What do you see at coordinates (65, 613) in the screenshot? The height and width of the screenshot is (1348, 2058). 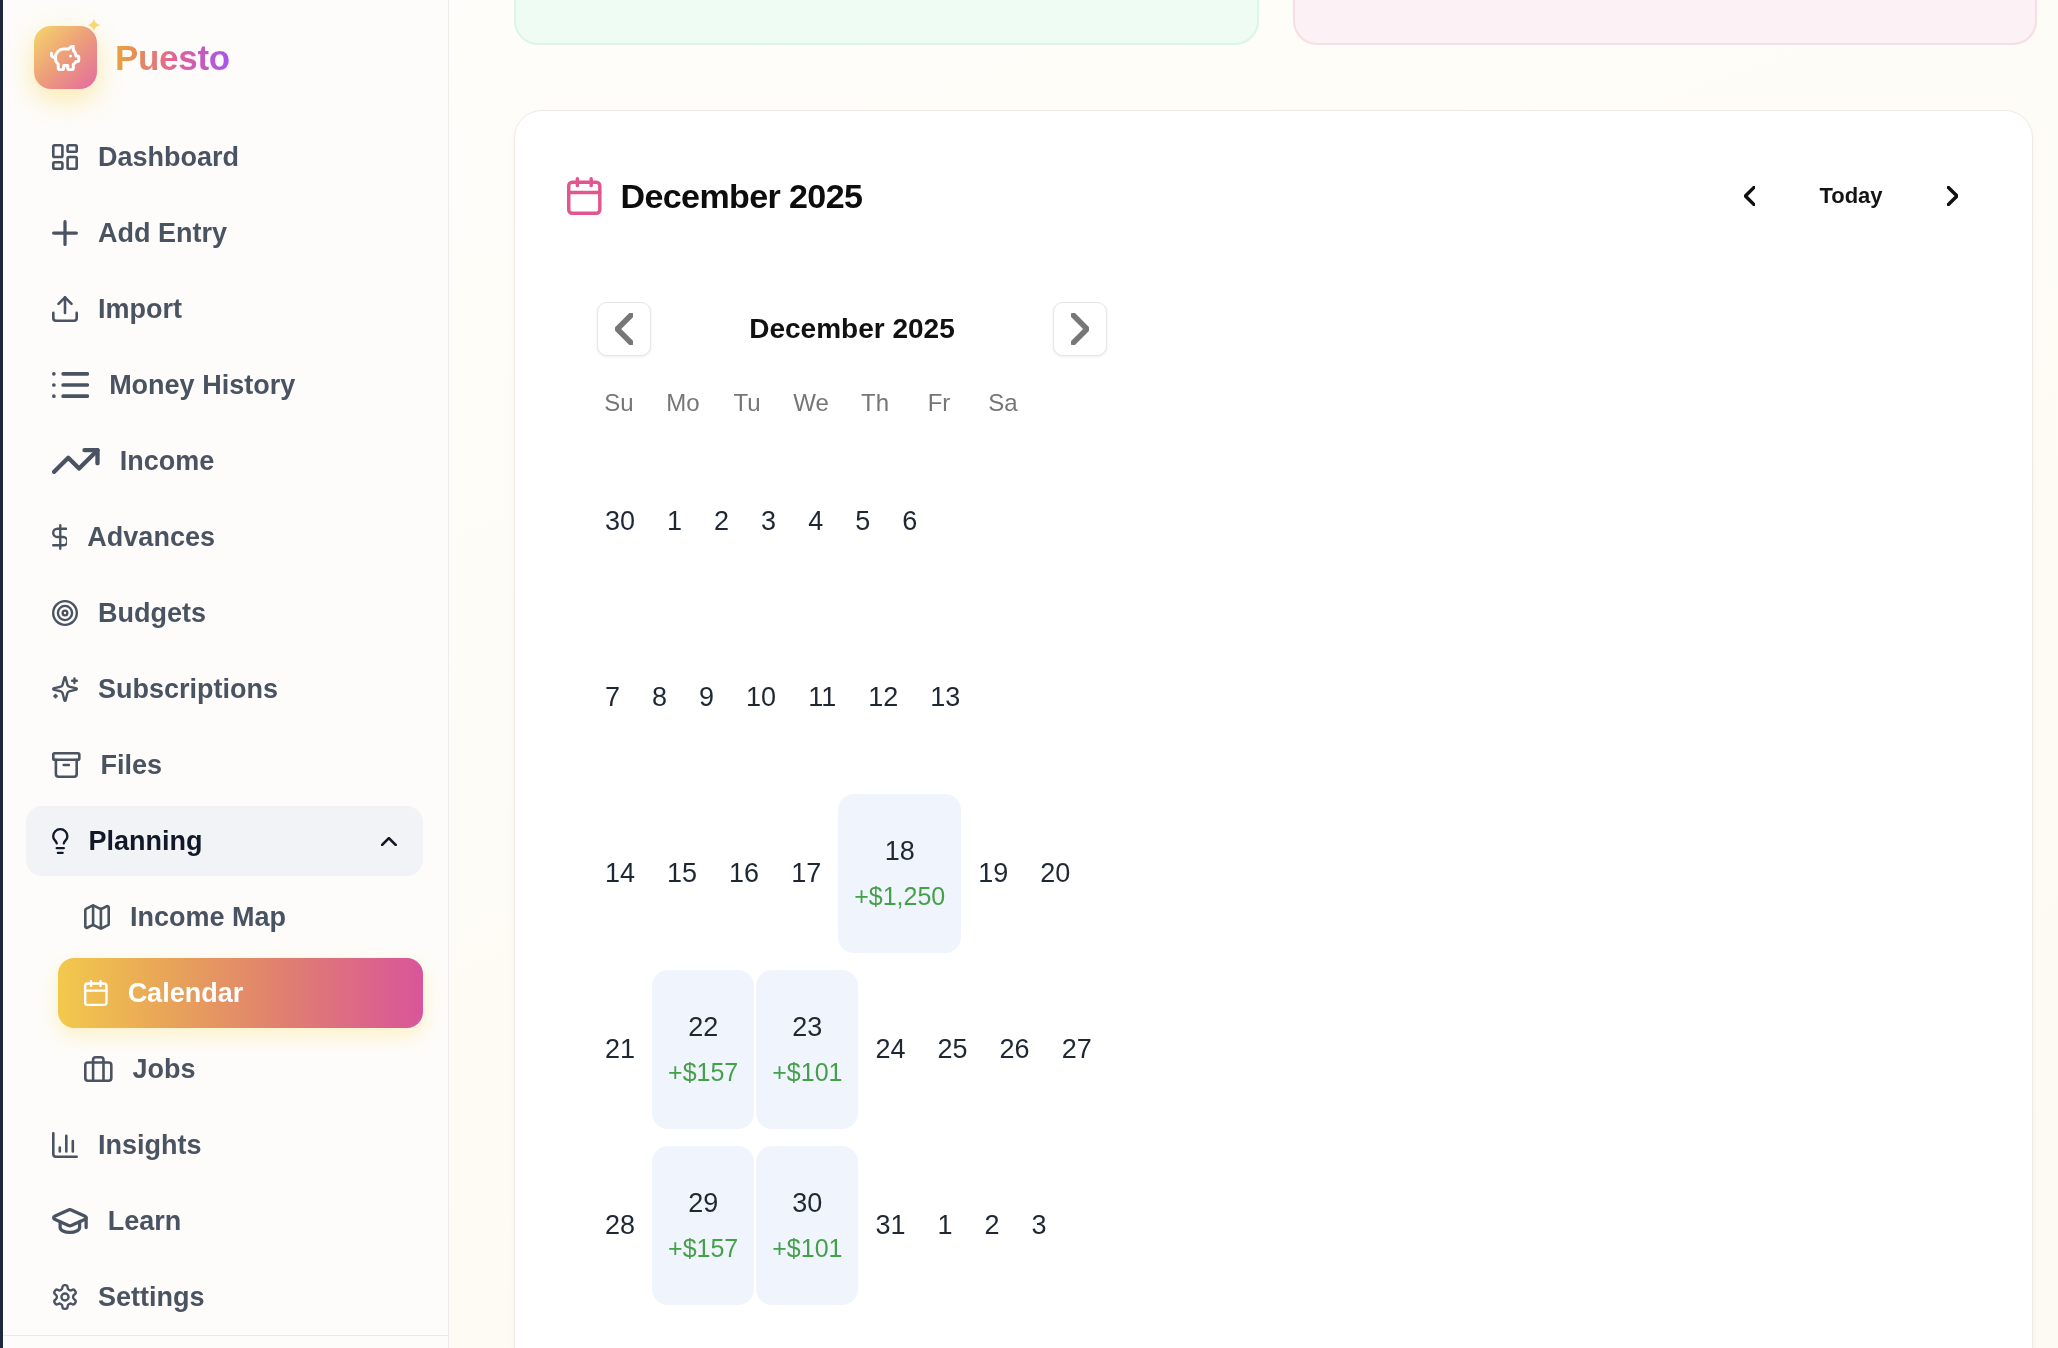 I see `target-icon` at bounding box center [65, 613].